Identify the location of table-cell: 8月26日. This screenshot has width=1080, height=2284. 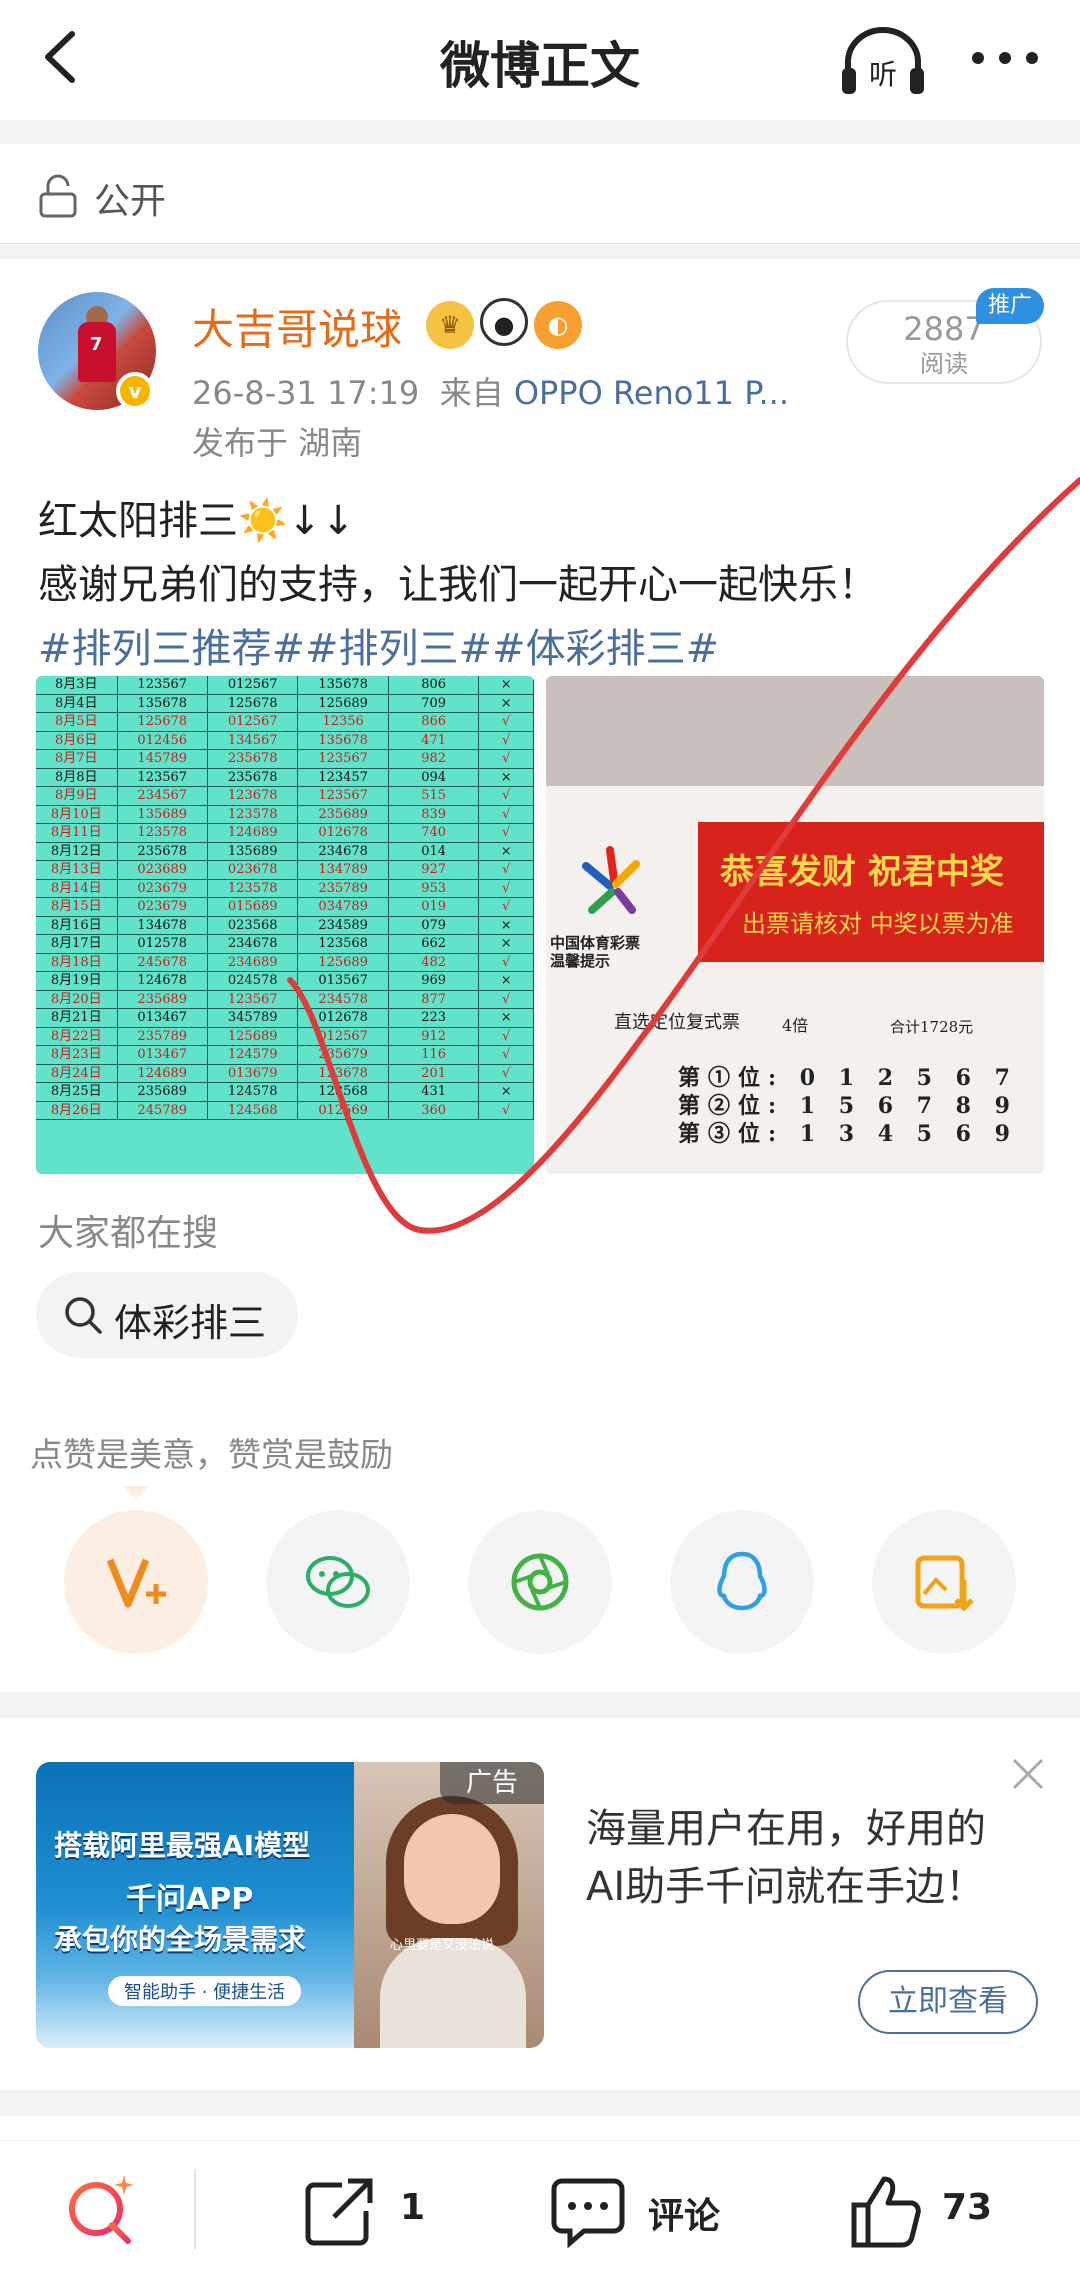
(77, 1110).